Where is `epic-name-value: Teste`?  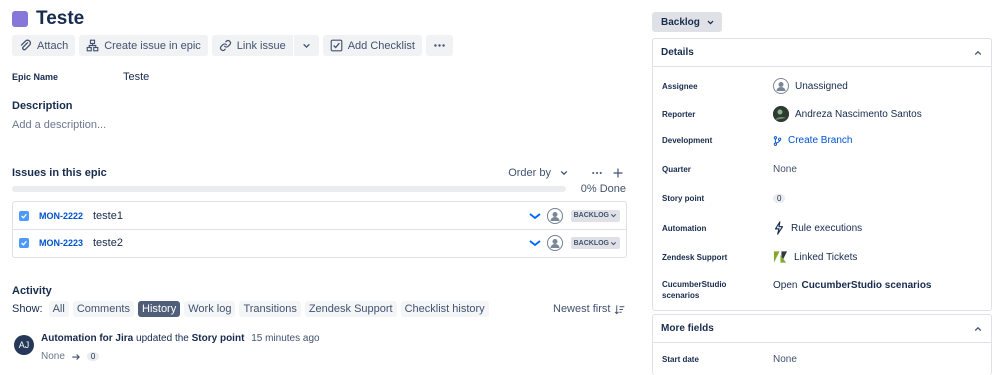 epic-name-value: Teste is located at coordinates (136, 77).